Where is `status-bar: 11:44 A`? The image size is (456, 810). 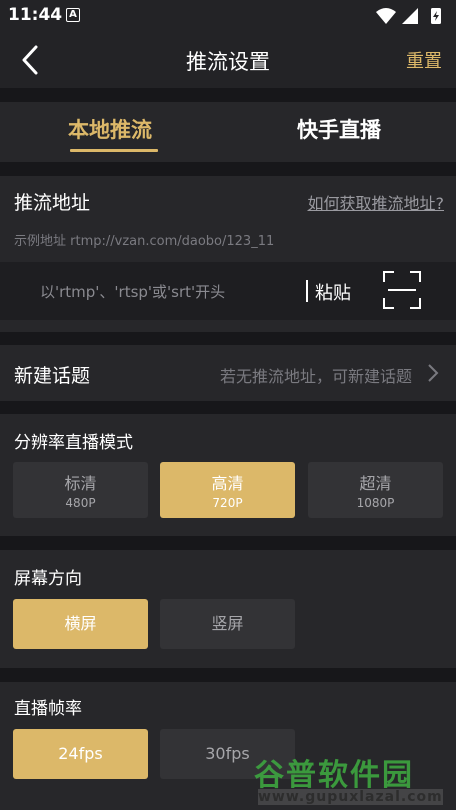 status-bar: 11:44 A is located at coordinates (228, 16).